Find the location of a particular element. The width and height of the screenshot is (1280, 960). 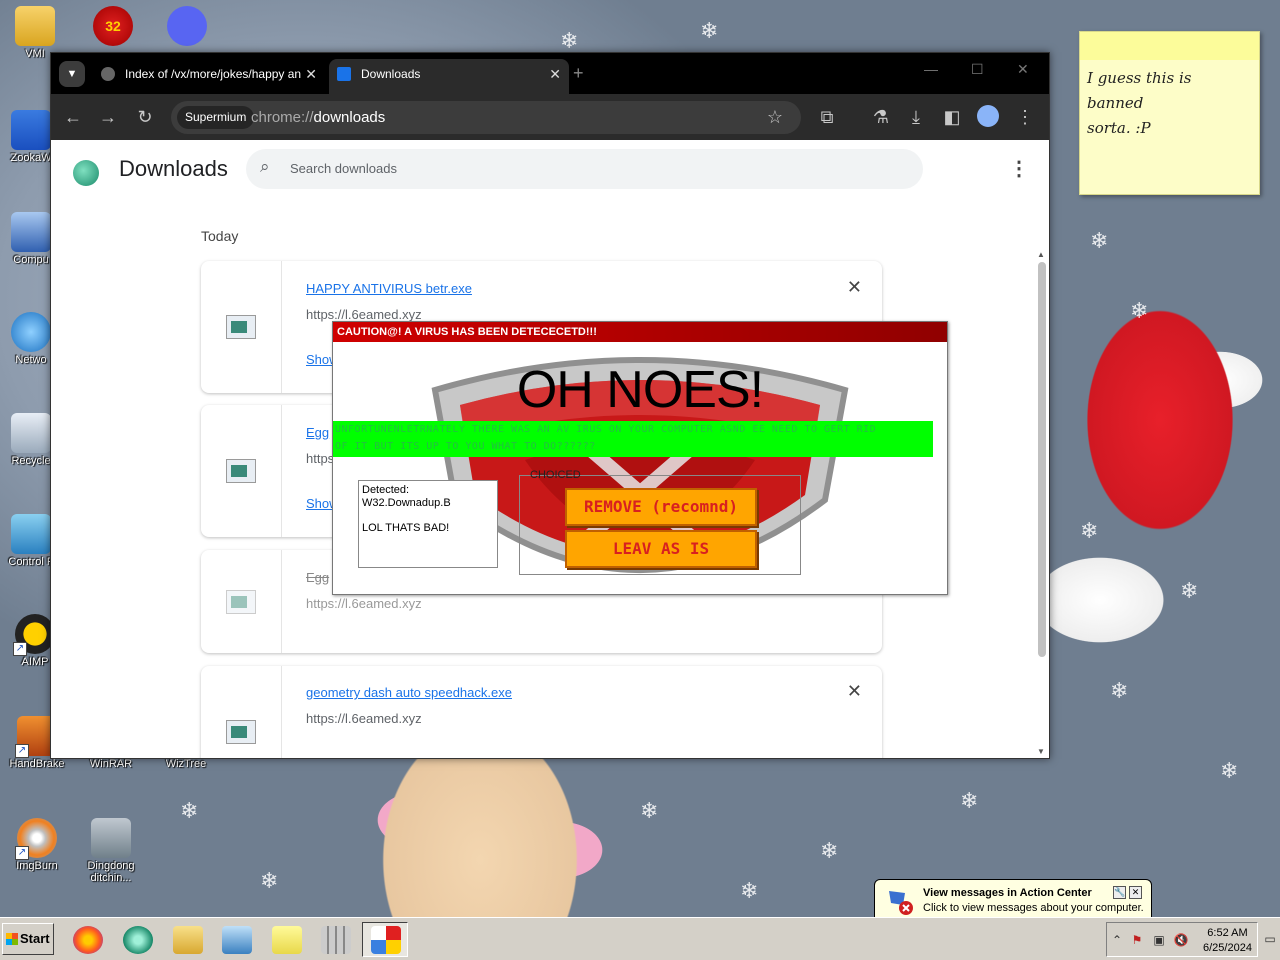

desktop-icon-32: 32 is located at coordinates (113, 26).